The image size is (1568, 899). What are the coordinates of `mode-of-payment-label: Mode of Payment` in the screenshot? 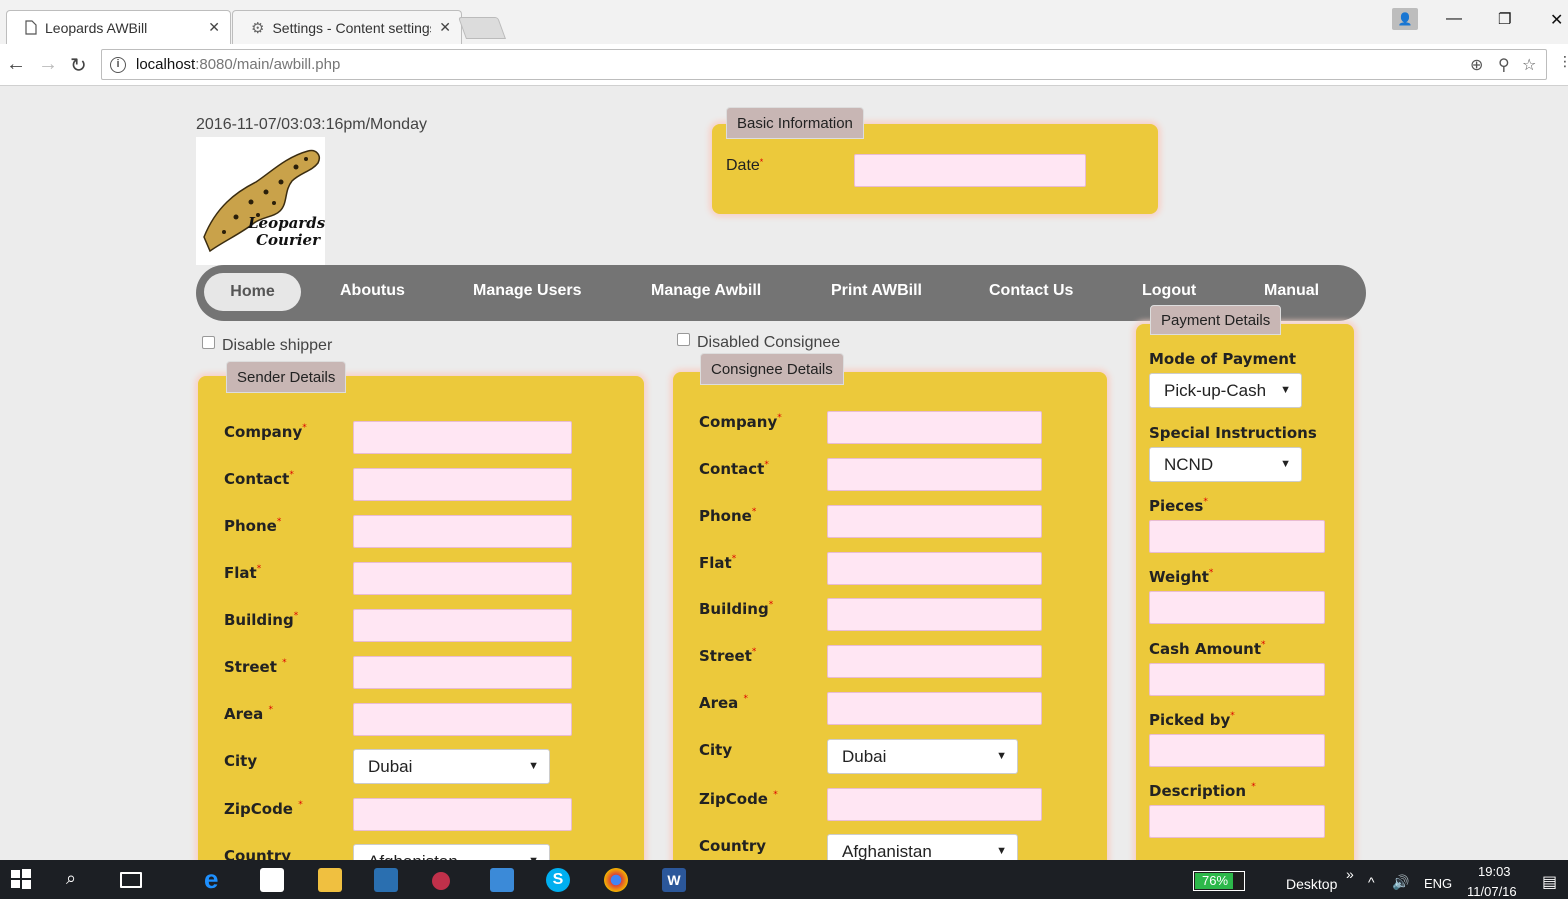 It's located at (1223, 359).